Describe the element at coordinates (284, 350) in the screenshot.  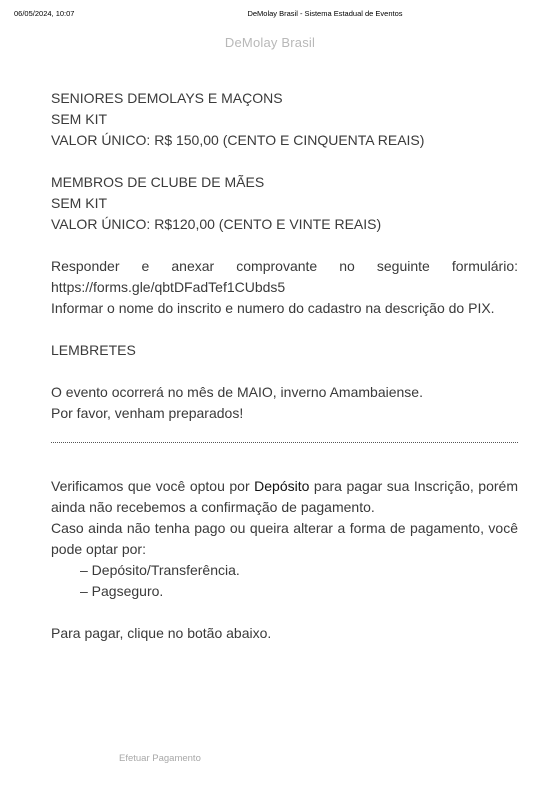
I see `reminders-heading-block: LEMBRETES` at that location.